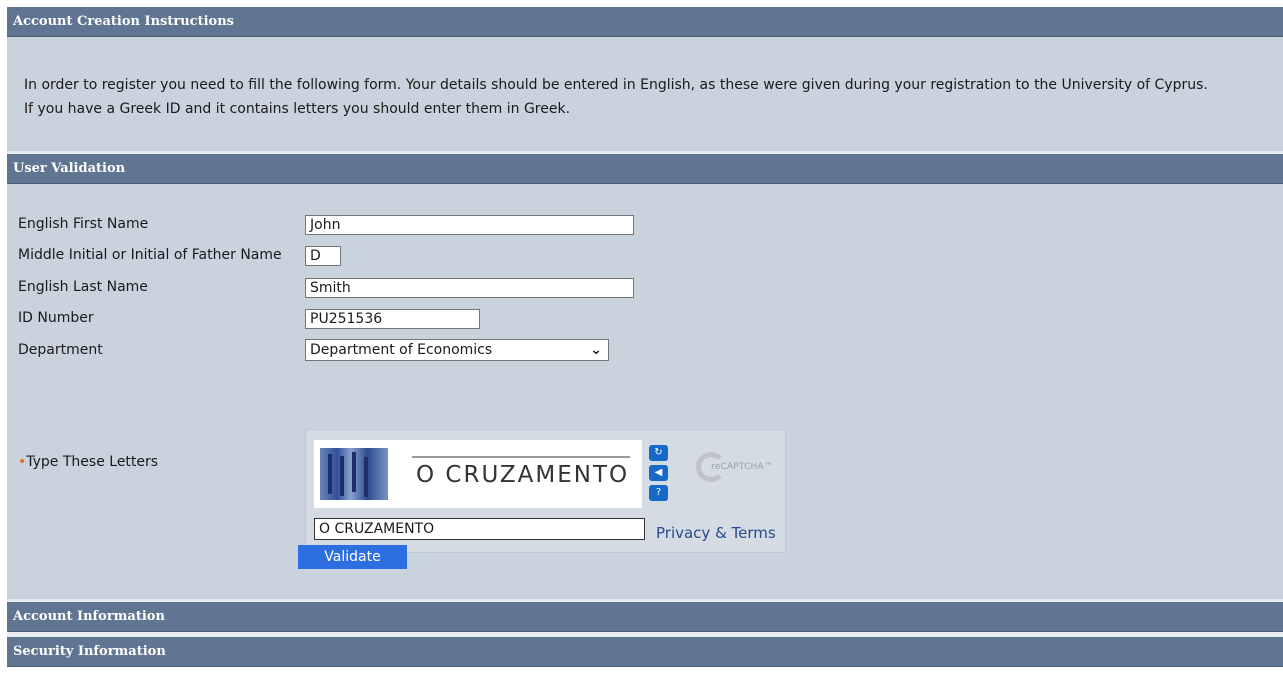 The height and width of the screenshot is (673, 1283). I want to click on middle-initial-field: D, so click(323, 256).